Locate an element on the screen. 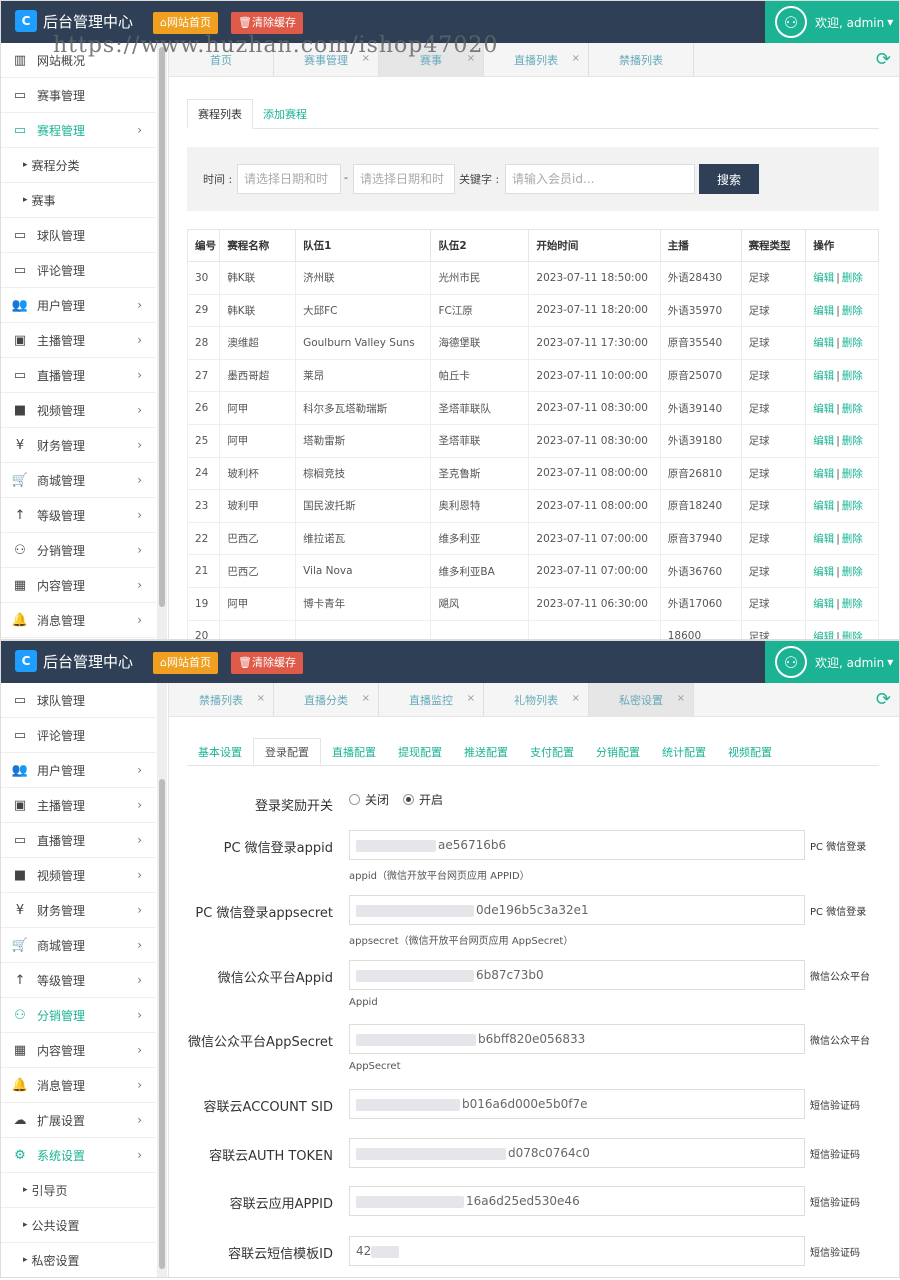 The image size is (900, 1280). radio-off is located at coordinates (354, 799).